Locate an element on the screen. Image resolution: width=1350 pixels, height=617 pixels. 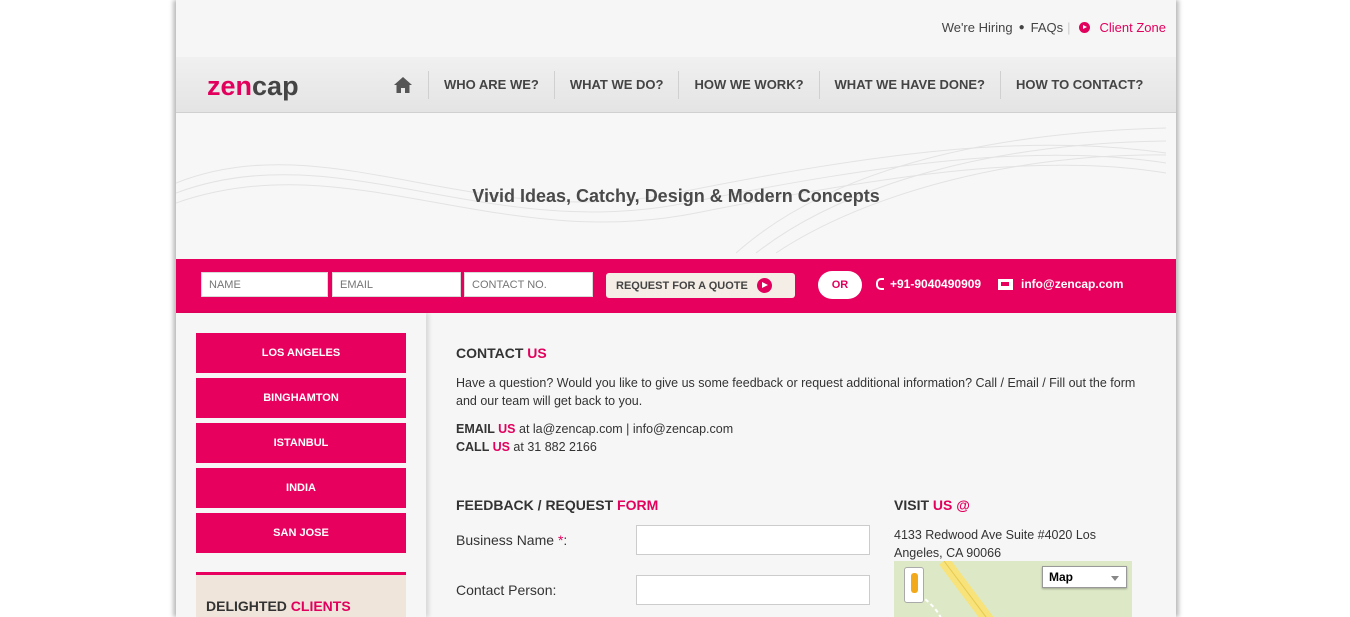
contact-person-label: Contact Person: is located at coordinates (506, 590).